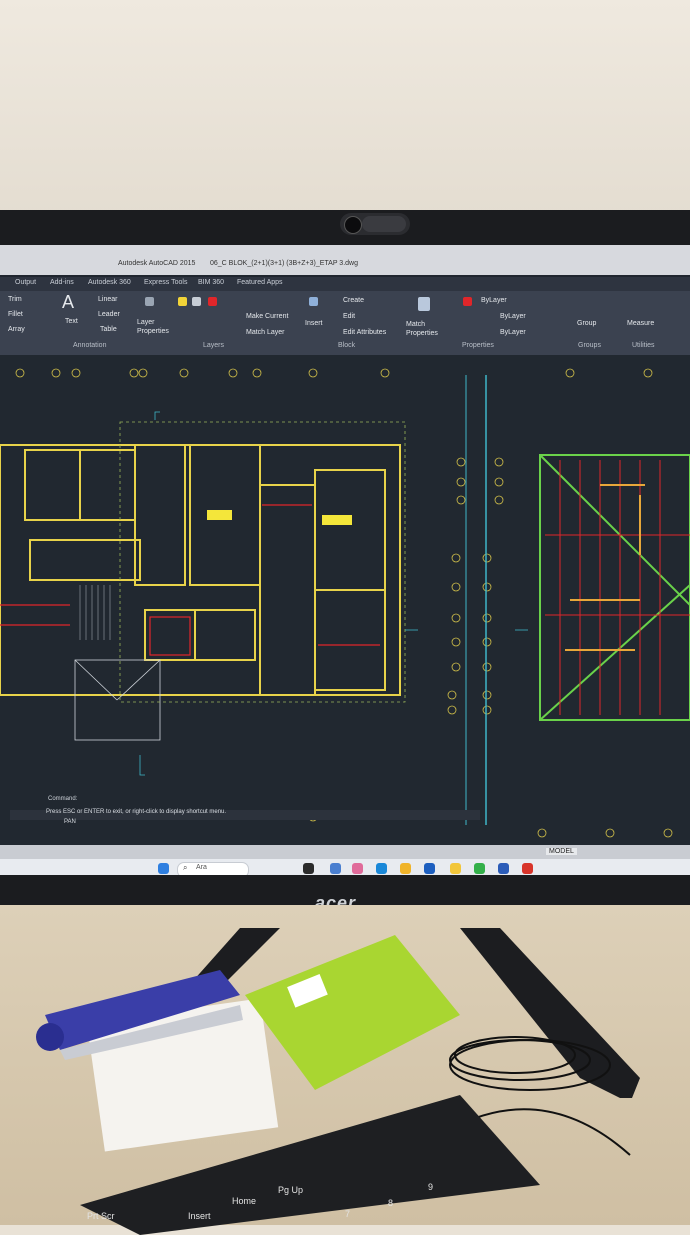 The image size is (690, 1235). Describe the element at coordinates (349, 316) in the screenshot. I see `edit-block-button: Edit` at that location.